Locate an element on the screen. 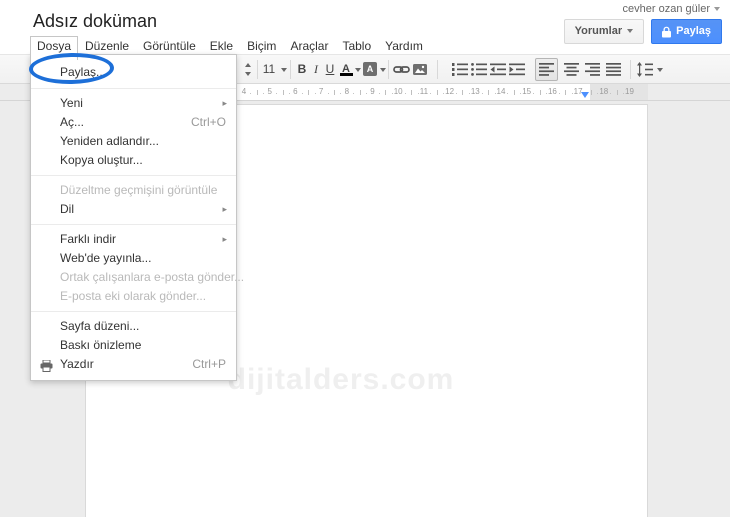 The width and height of the screenshot is (730, 517). submenu-arrow-icon: ▸ is located at coordinates (224, 103).